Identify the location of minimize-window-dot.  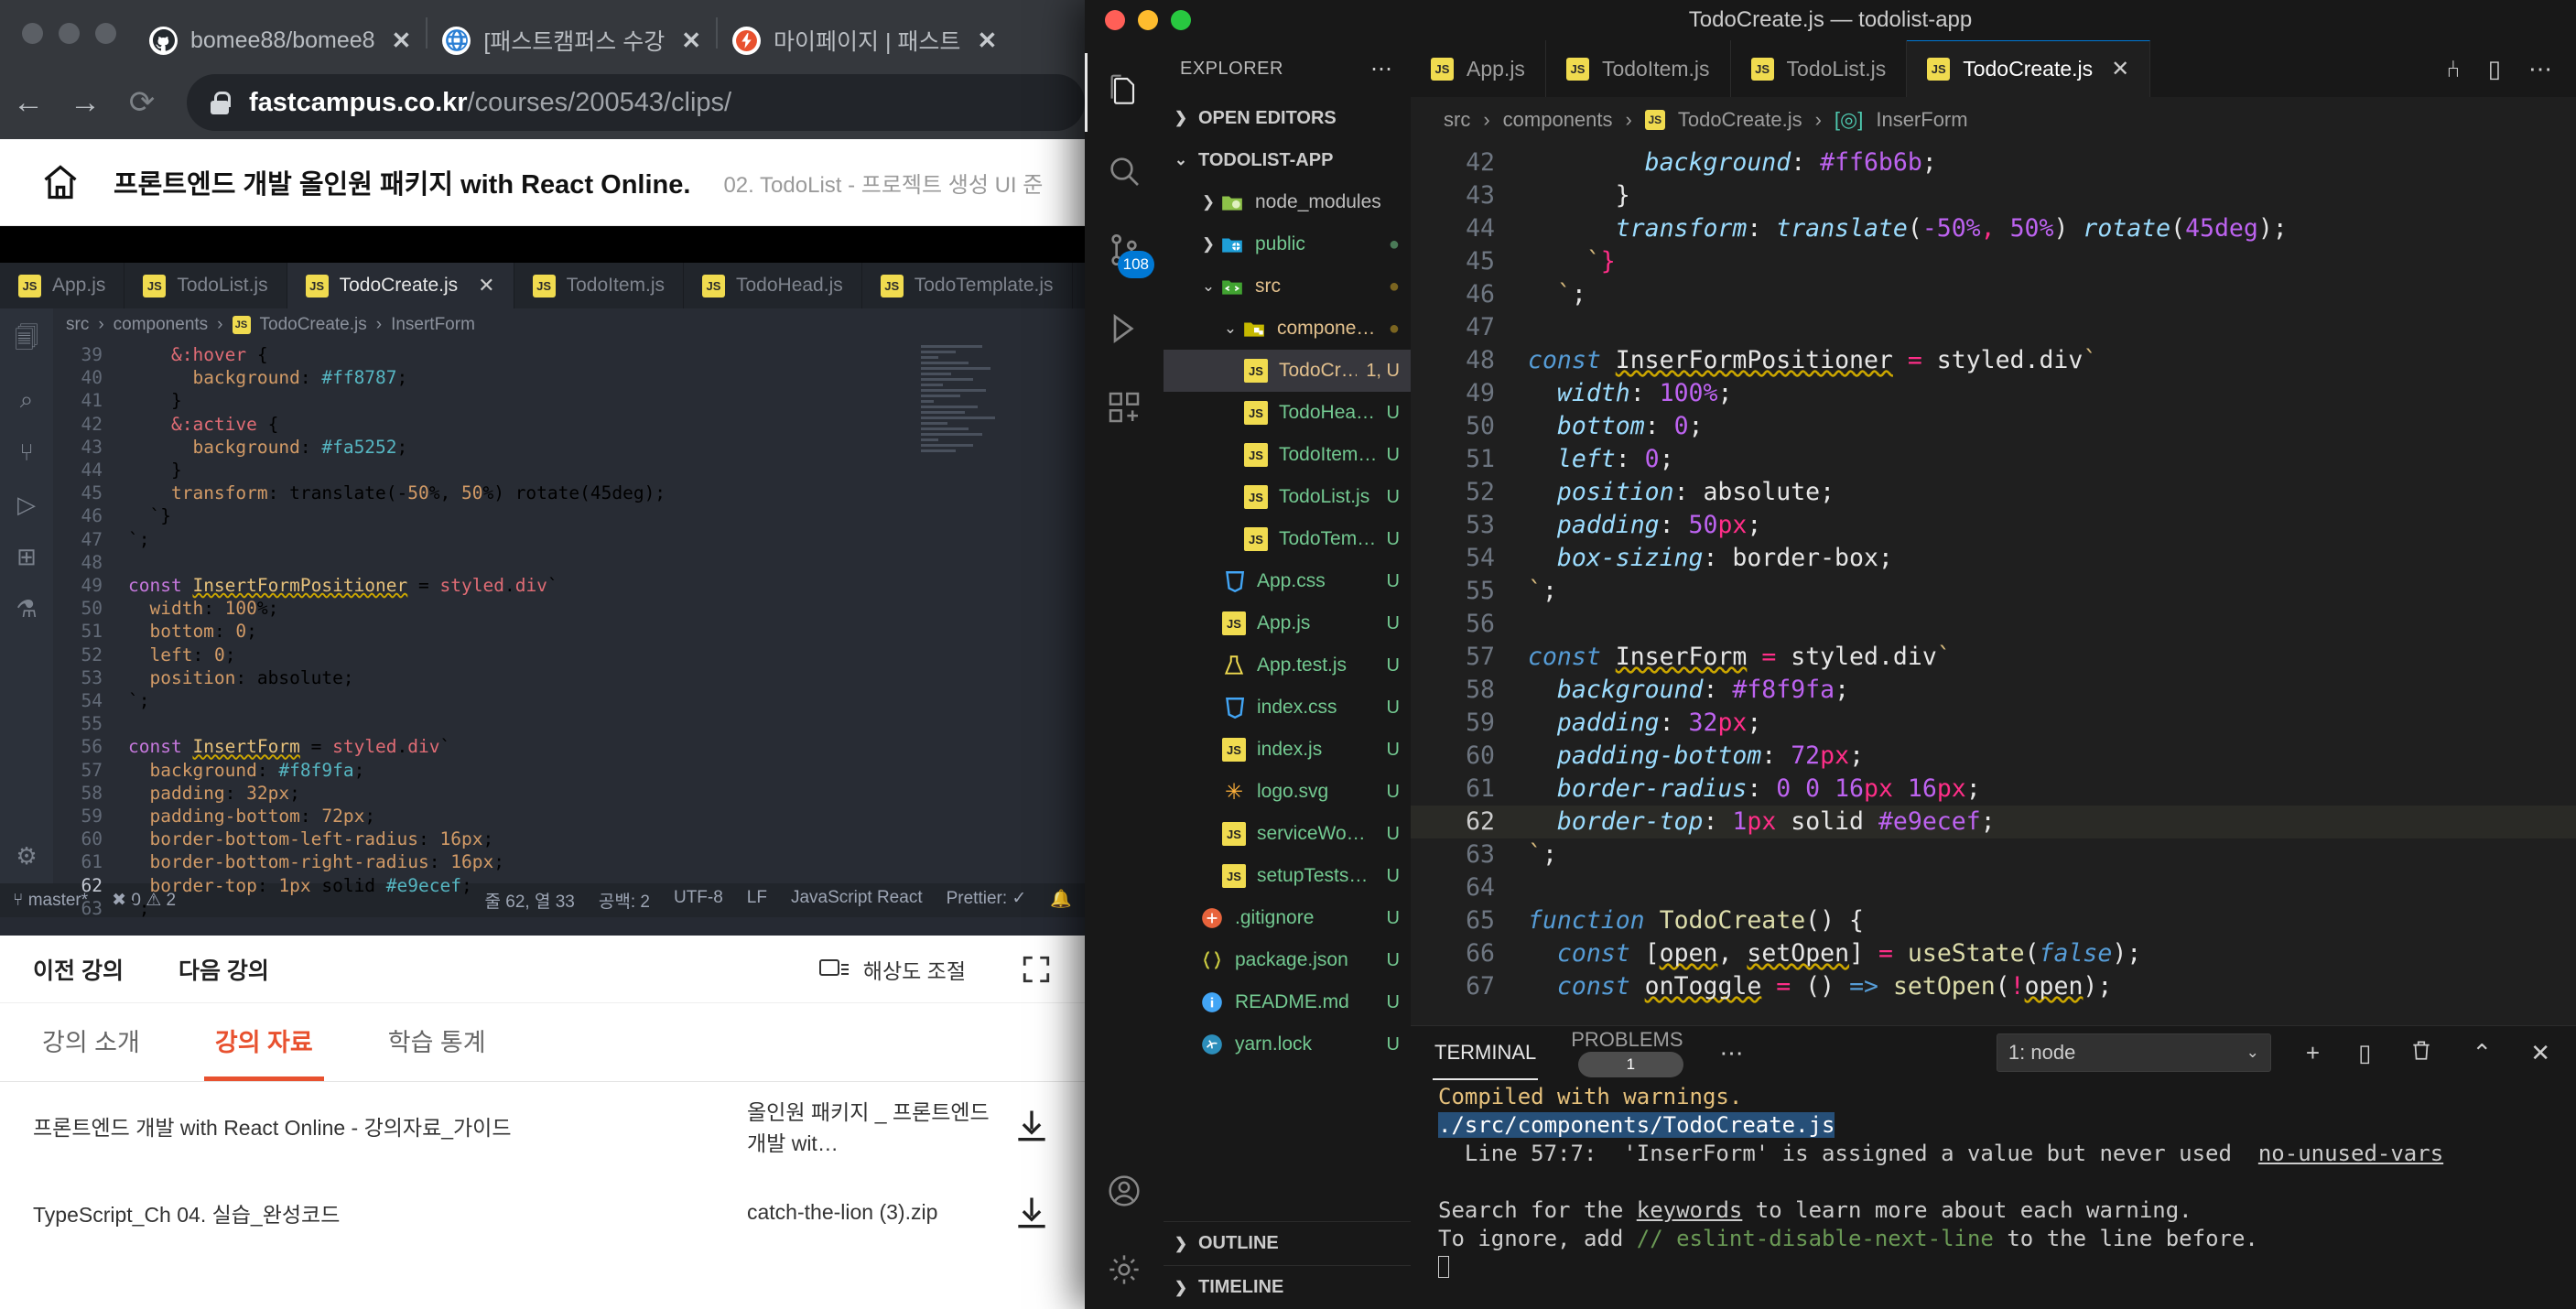
(70, 33).